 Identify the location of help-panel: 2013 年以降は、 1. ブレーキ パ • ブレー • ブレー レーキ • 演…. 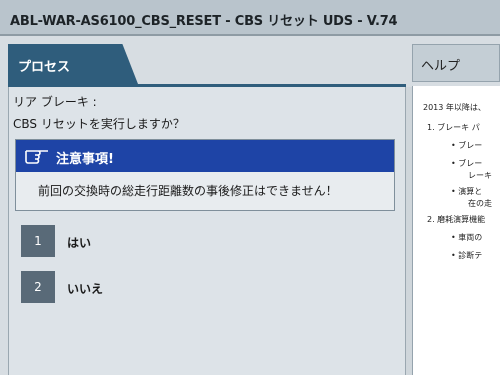
(456, 230).